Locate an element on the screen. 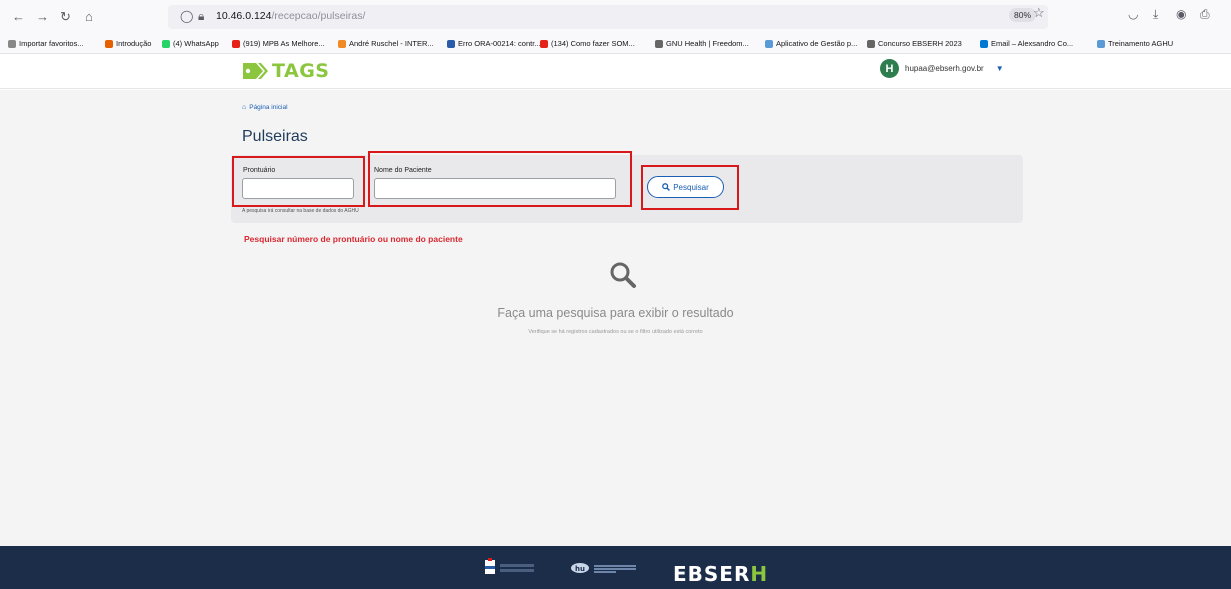 Image resolution: width=1231 pixels, height=589 pixels. bookmark-label: Introdução is located at coordinates (134, 43).